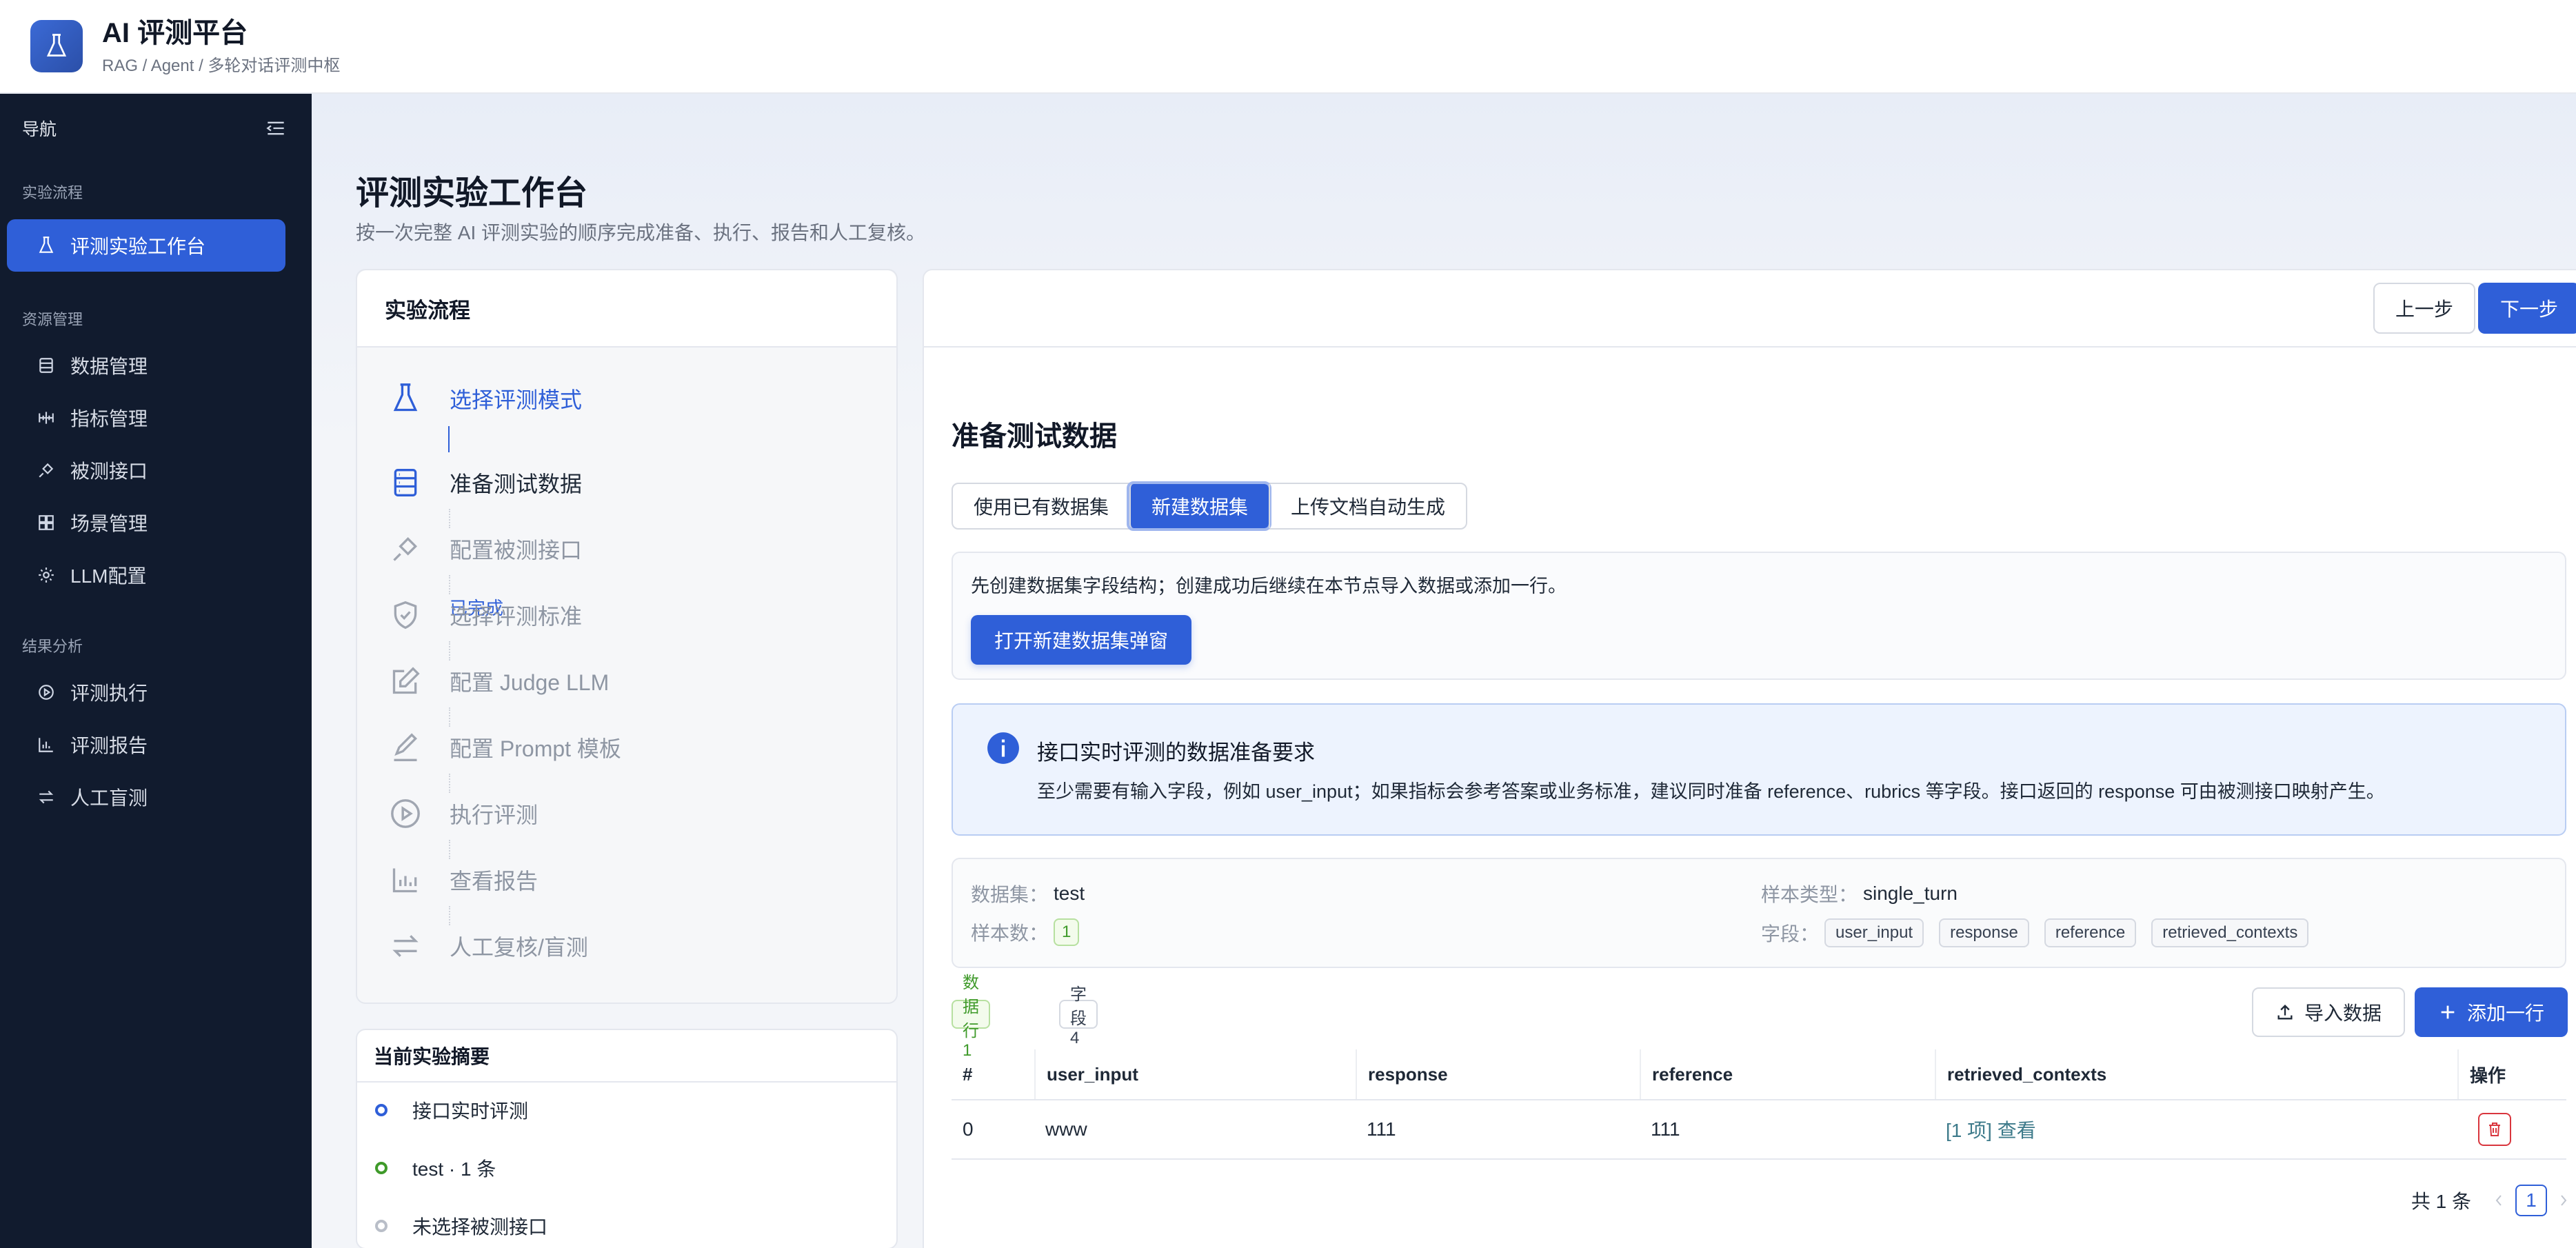 The width and height of the screenshot is (2576, 1248). What do you see at coordinates (1787, 1129) in the screenshot?
I see `cell-reference: 111` at bounding box center [1787, 1129].